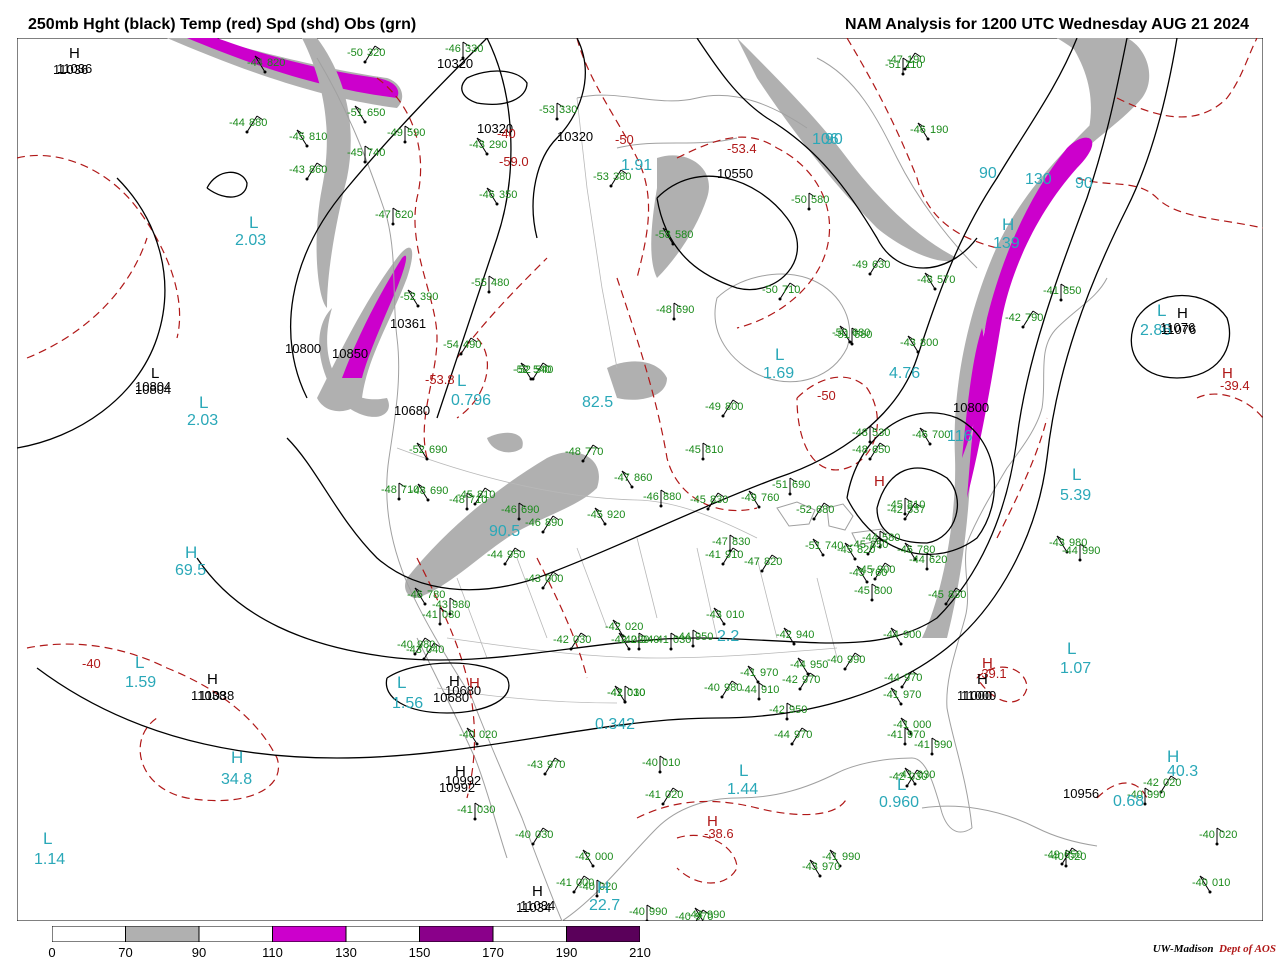  Describe the element at coordinates (1247, 949) in the screenshot. I see `credit-dept: Dept of AOS` at that location.